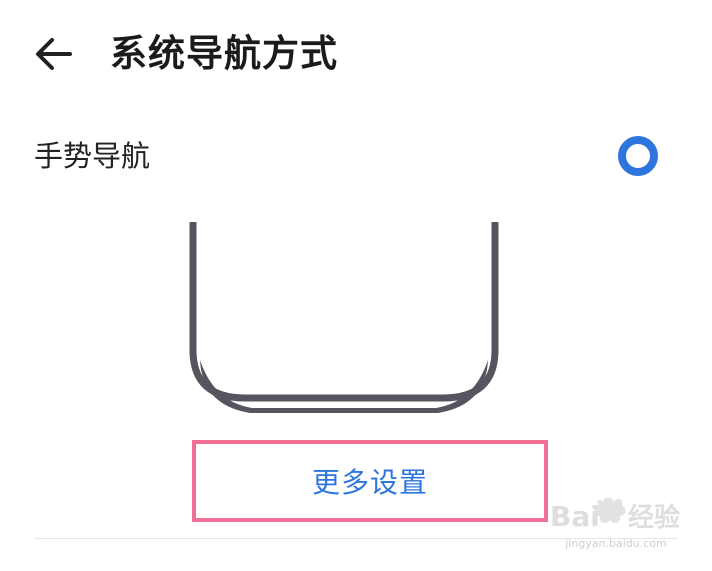 This screenshot has width=712, height=571. I want to click on gesture-navigation-label: 手势导航, so click(92, 156).